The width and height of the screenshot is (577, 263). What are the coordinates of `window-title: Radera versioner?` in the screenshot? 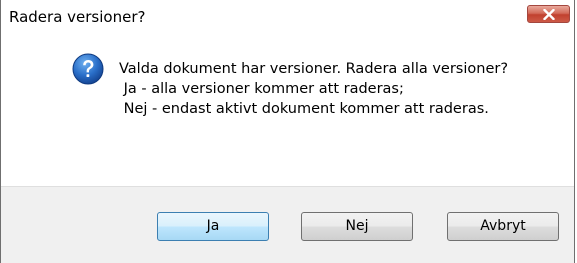 It's located at (77, 17).